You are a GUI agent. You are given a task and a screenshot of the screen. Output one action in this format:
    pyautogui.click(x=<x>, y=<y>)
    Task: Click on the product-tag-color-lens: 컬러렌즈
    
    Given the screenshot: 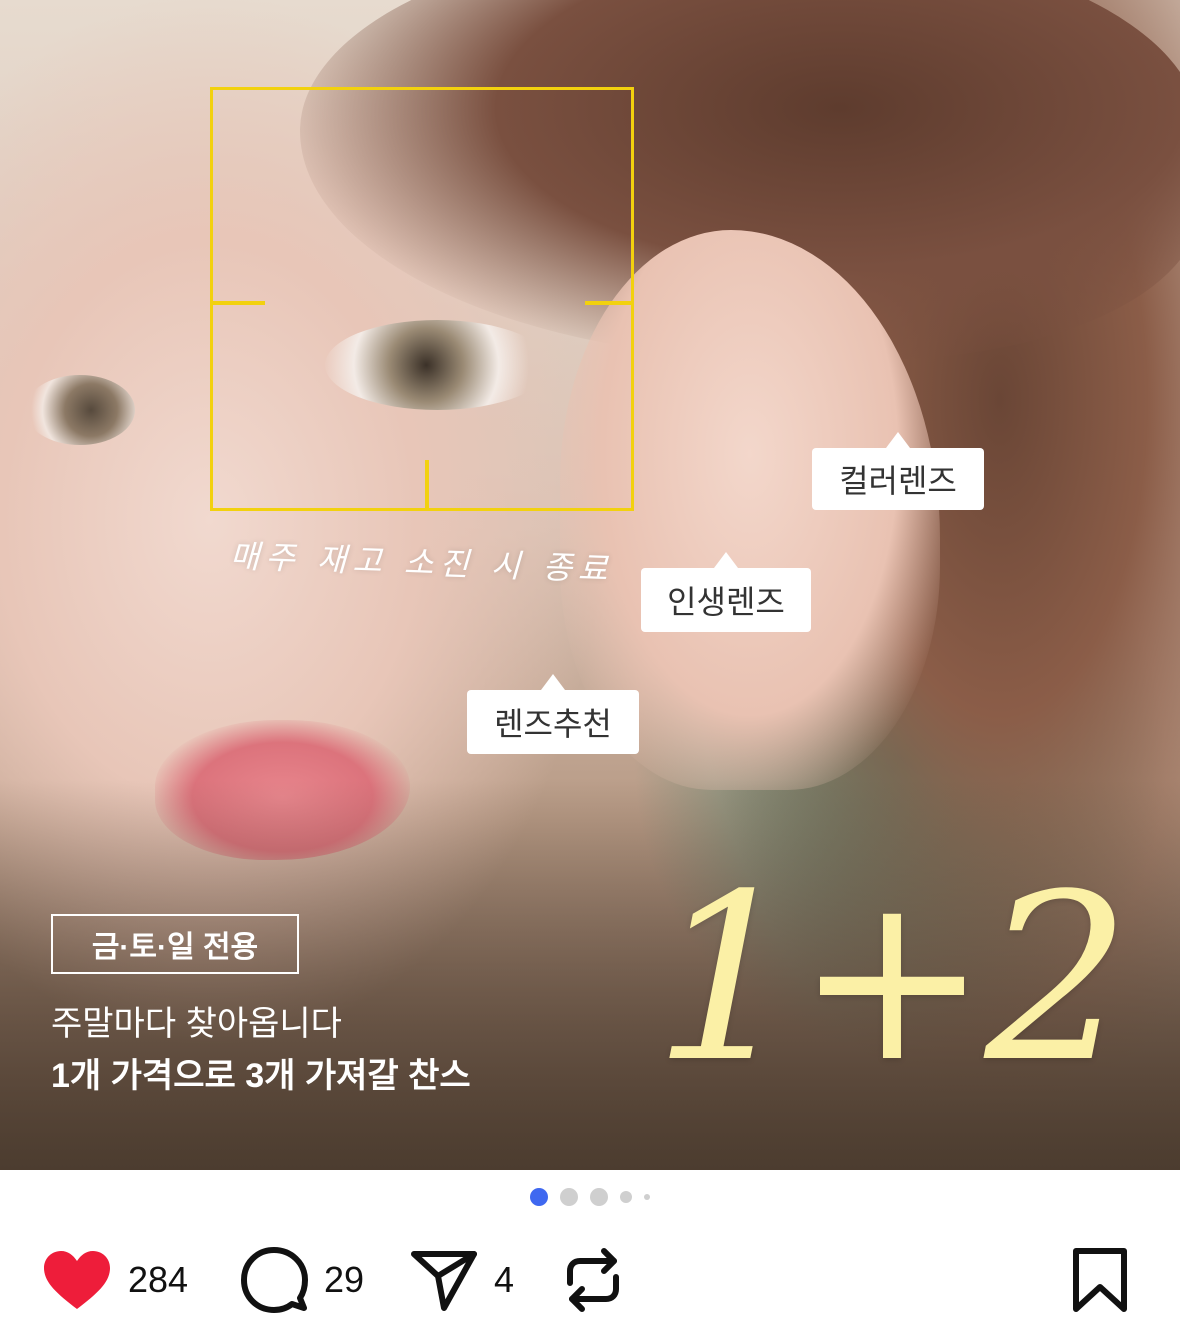 What is the action you would take?
    pyautogui.click(x=898, y=471)
    